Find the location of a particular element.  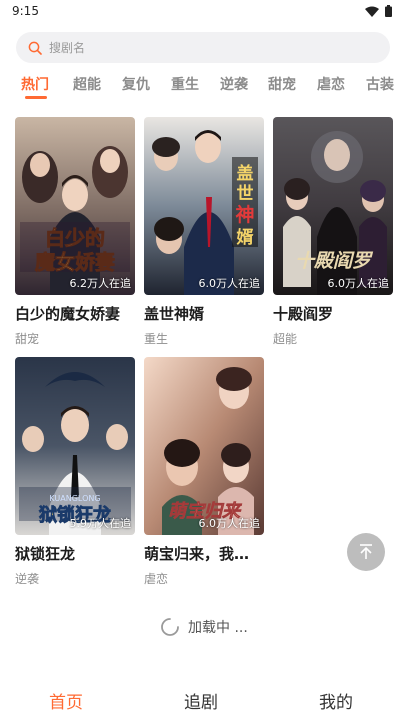

search-input is located at coordinates (199, 47).